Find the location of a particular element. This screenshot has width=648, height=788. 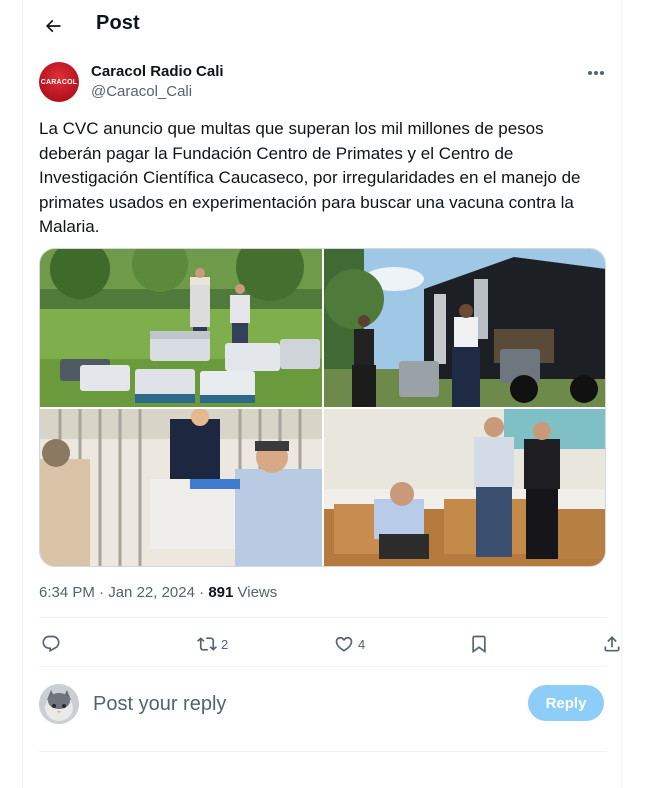

user-avatar is located at coordinates (59, 704).